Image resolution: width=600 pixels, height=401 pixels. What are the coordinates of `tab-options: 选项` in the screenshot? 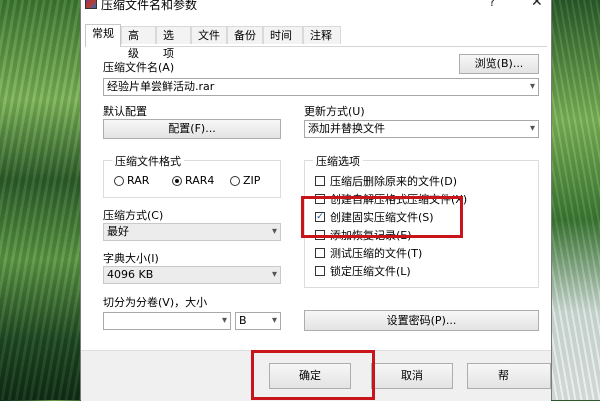 It's located at (173, 43).